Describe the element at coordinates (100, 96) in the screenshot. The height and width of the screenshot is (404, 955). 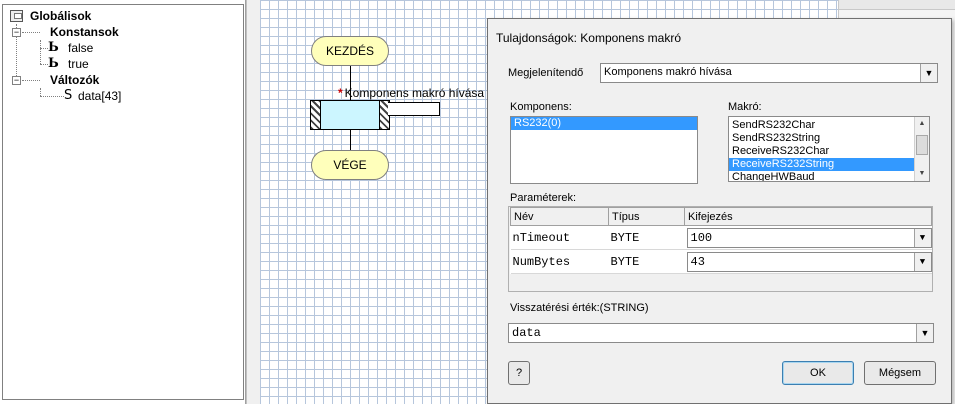
I see `tree-item-label: data[43]` at that location.